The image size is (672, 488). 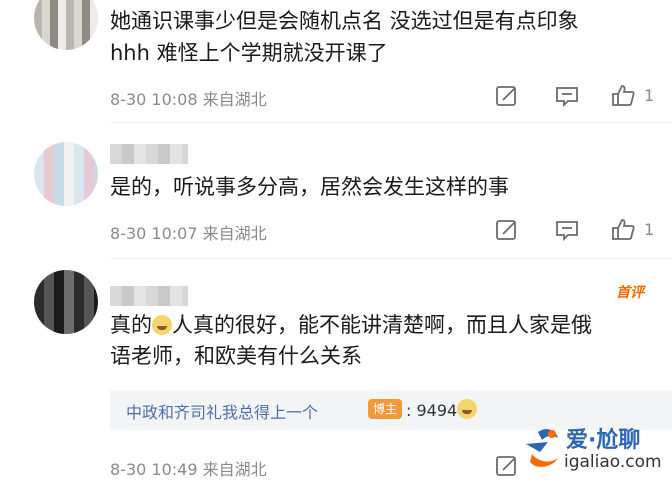 What do you see at coordinates (222, 411) in the screenshot?
I see `reply-author: 中政和齐司礼我总得上一个` at bounding box center [222, 411].